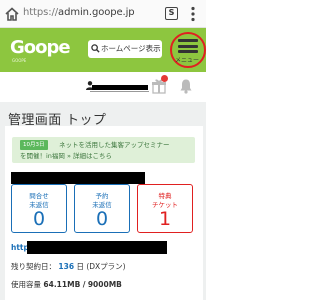 The image size is (320, 300). Describe the element at coordinates (96, 12) in the screenshot. I see `url-host: admin.goope.jp` at that location.